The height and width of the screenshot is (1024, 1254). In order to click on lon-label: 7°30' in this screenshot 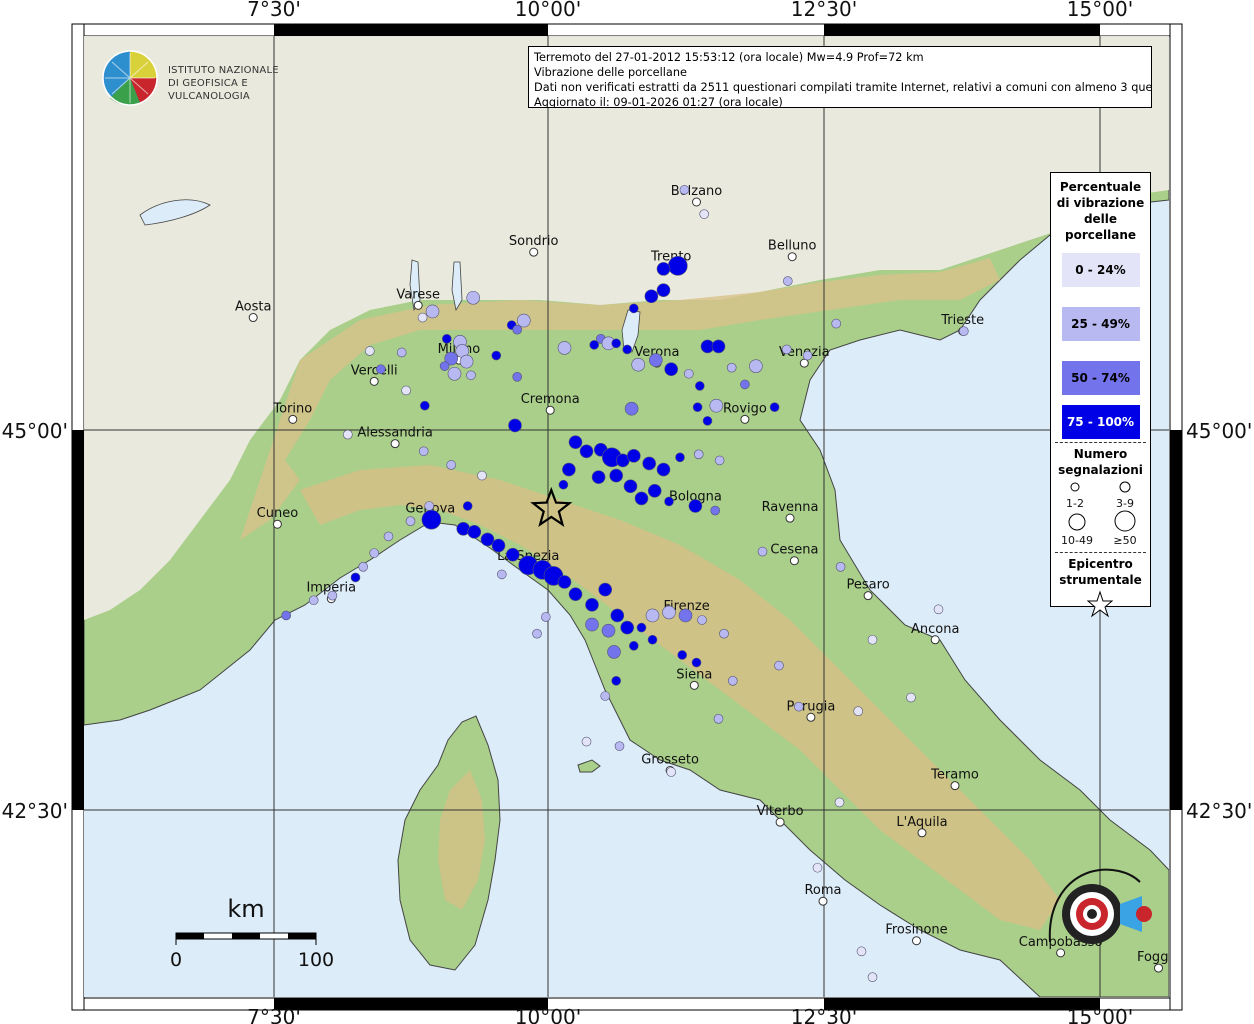, I will do `click(274, 1014)`.